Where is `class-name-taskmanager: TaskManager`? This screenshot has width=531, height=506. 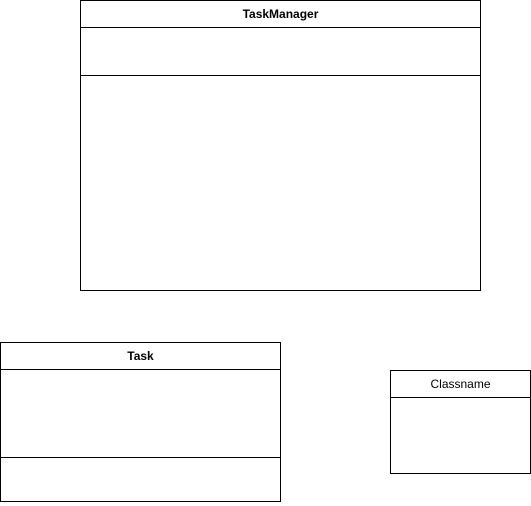
class-name-taskmanager: TaskManager is located at coordinates (280, 14).